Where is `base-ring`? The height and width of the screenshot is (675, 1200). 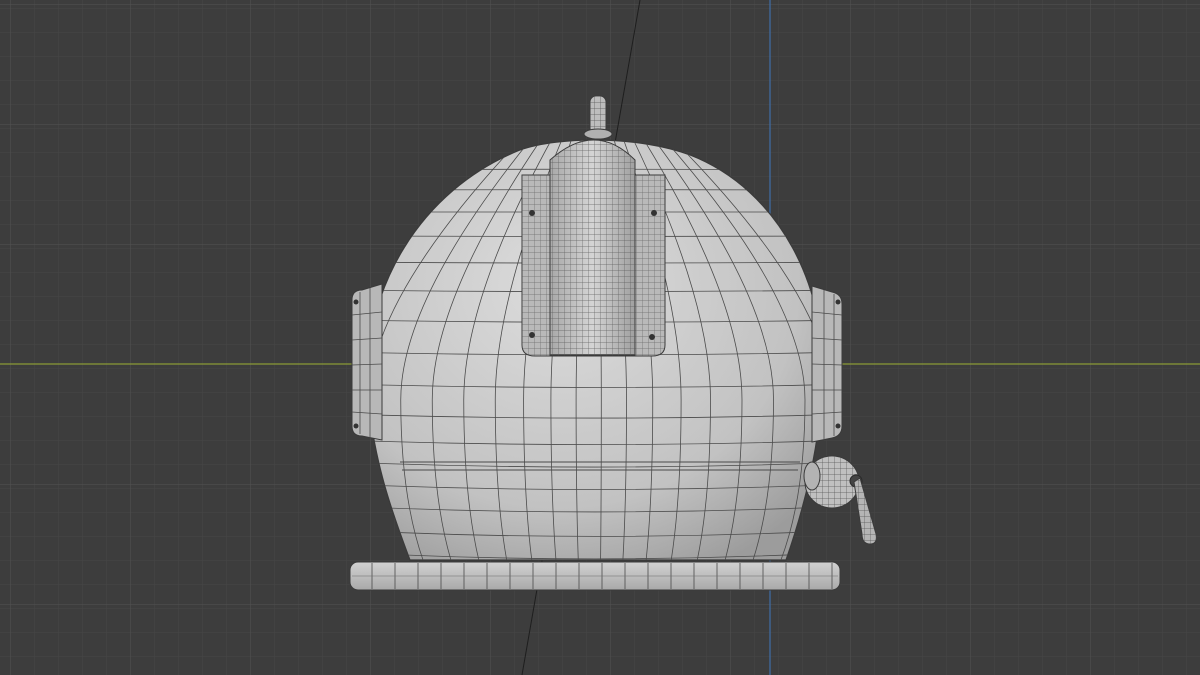 base-ring is located at coordinates (595, 576).